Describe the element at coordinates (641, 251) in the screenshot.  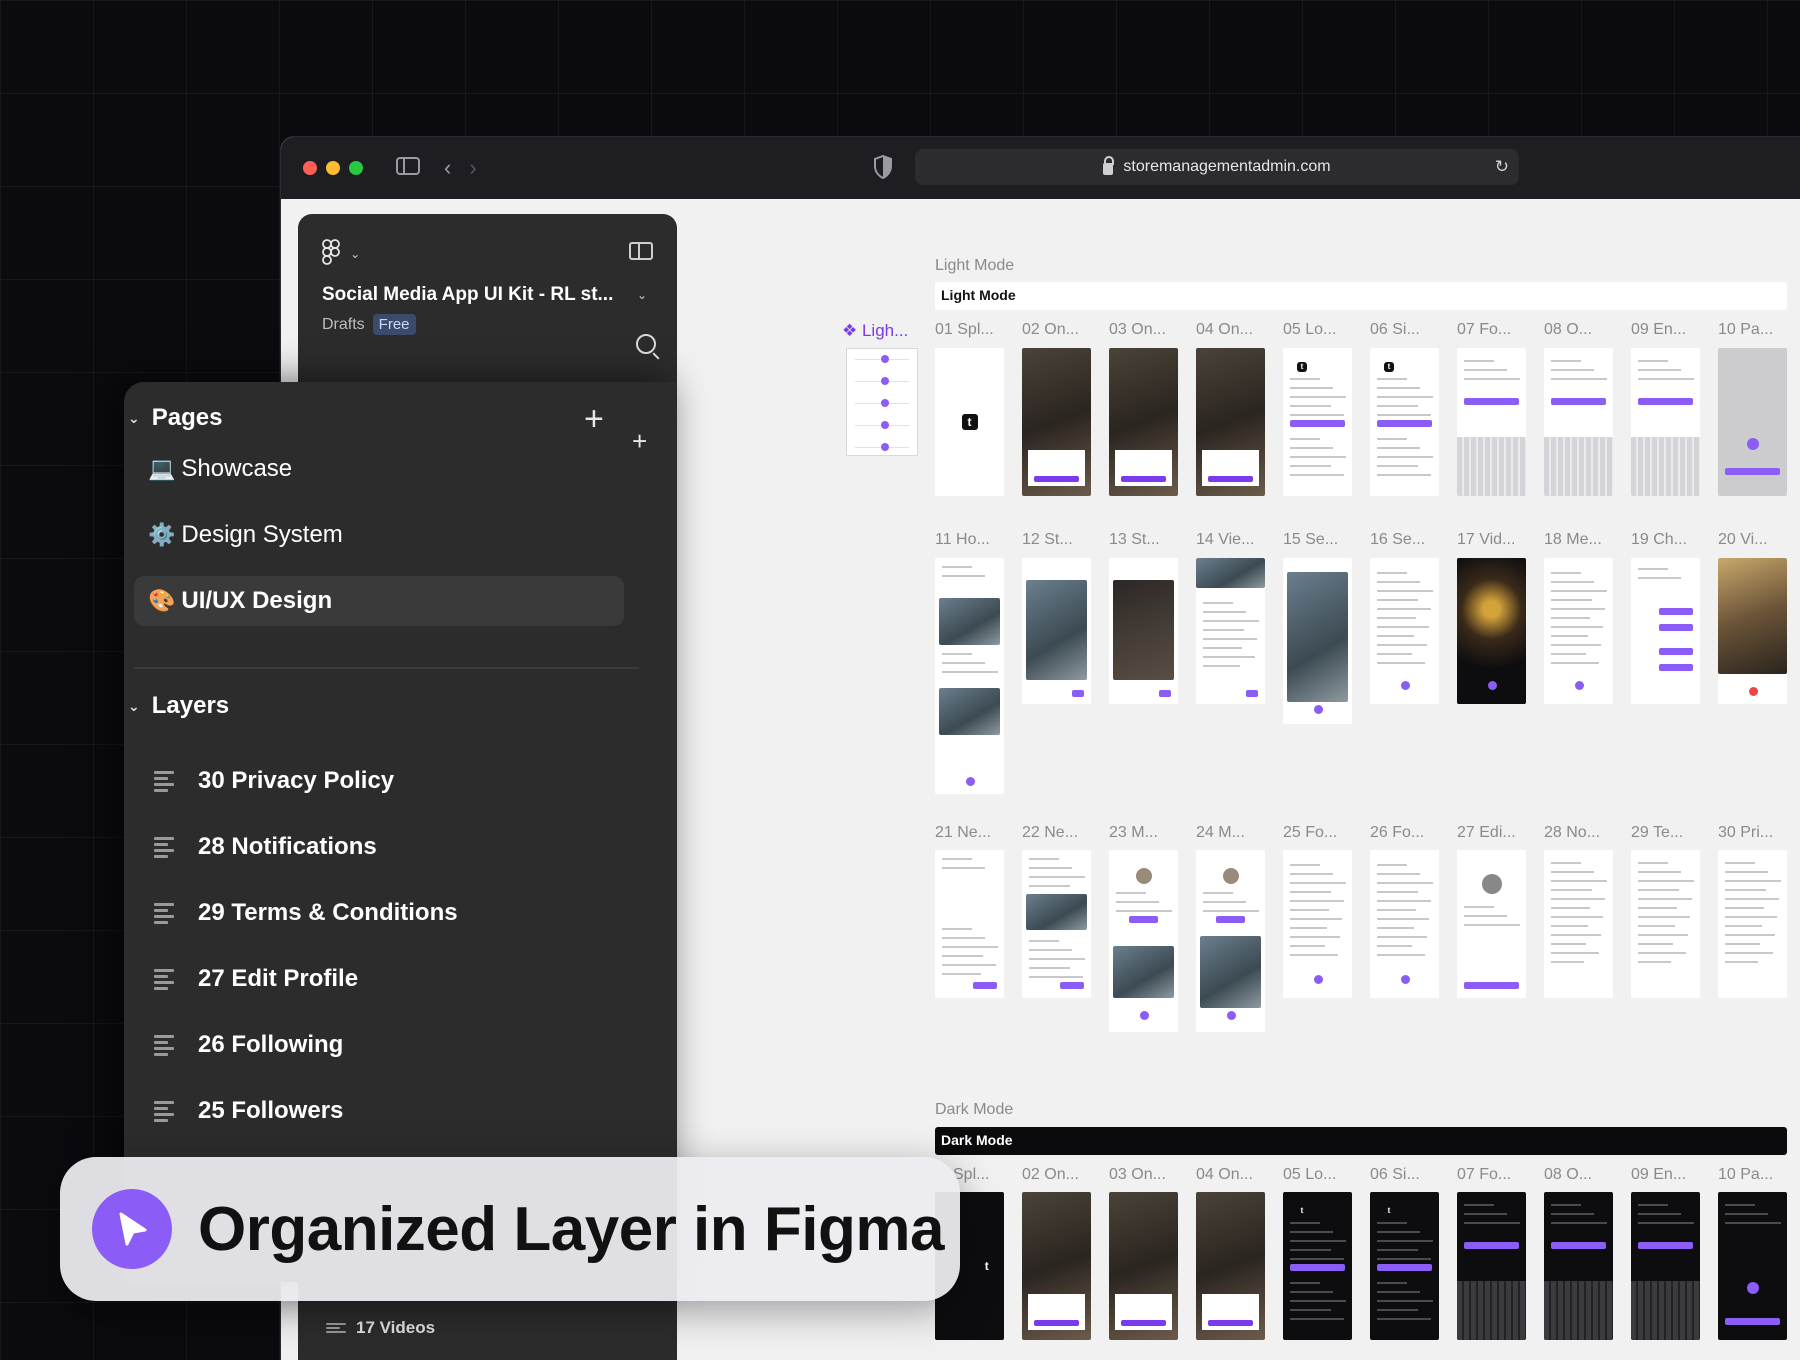
I see `panel-toggle-icon` at that location.